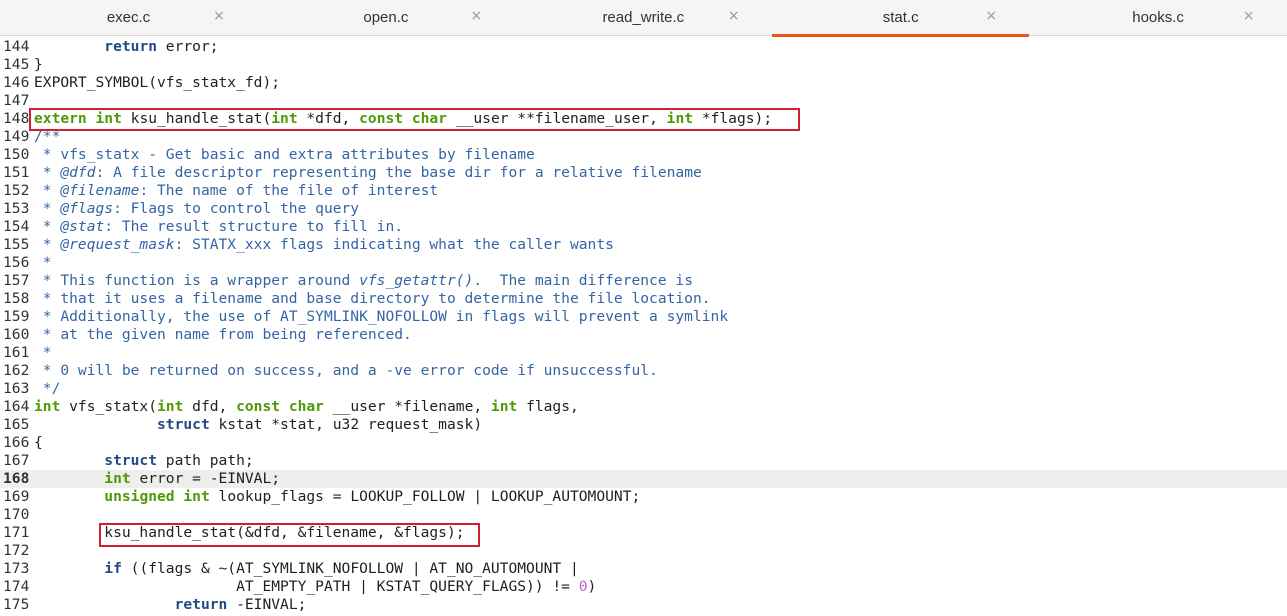 The image size is (1287, 616). What do you see at coordinates (192, 478) in the screenshot?
I see `code-text: int error = -EINVAL;` at bounding box center [192, 478].